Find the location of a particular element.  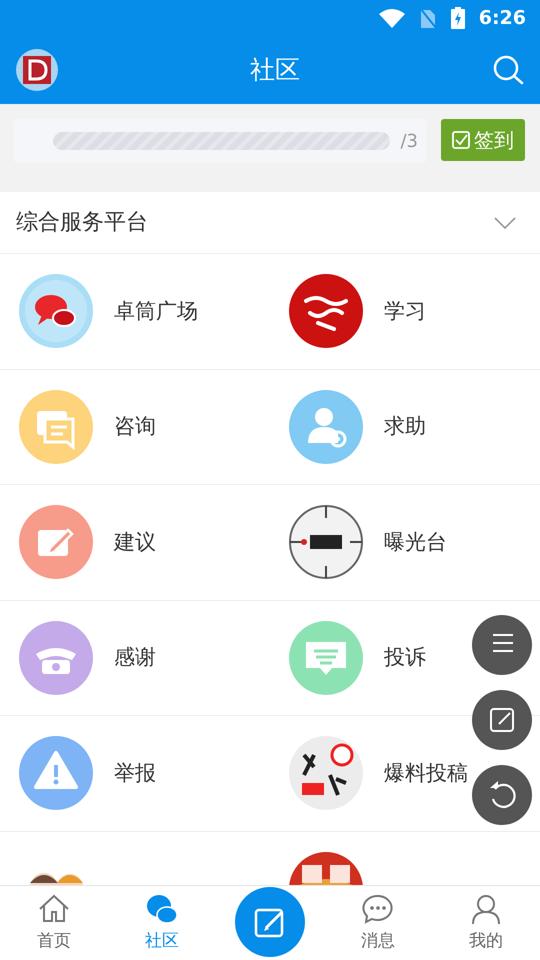

service-label: 求助 is located at coordinates (405, 426).